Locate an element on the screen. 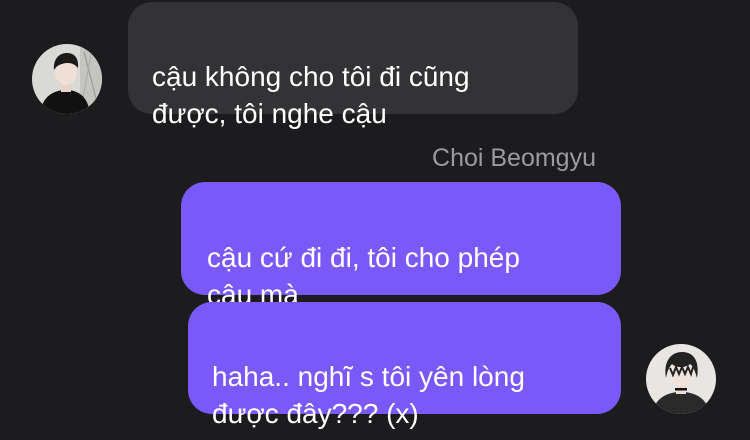 This screenshot has height=440, width=750. sender-avatar is located at coordinates (67, 79).